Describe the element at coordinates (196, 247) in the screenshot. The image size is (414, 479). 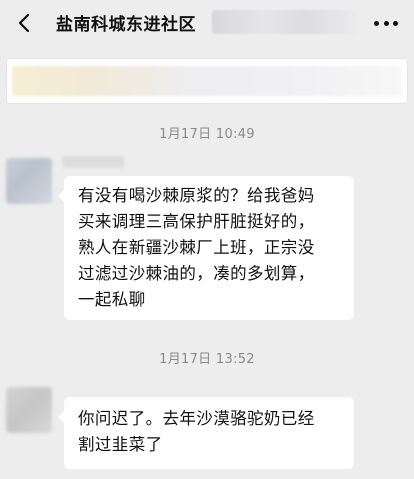
I see `message-line: 熟人在新疆沙棘厂上班，正宗没` at that location.